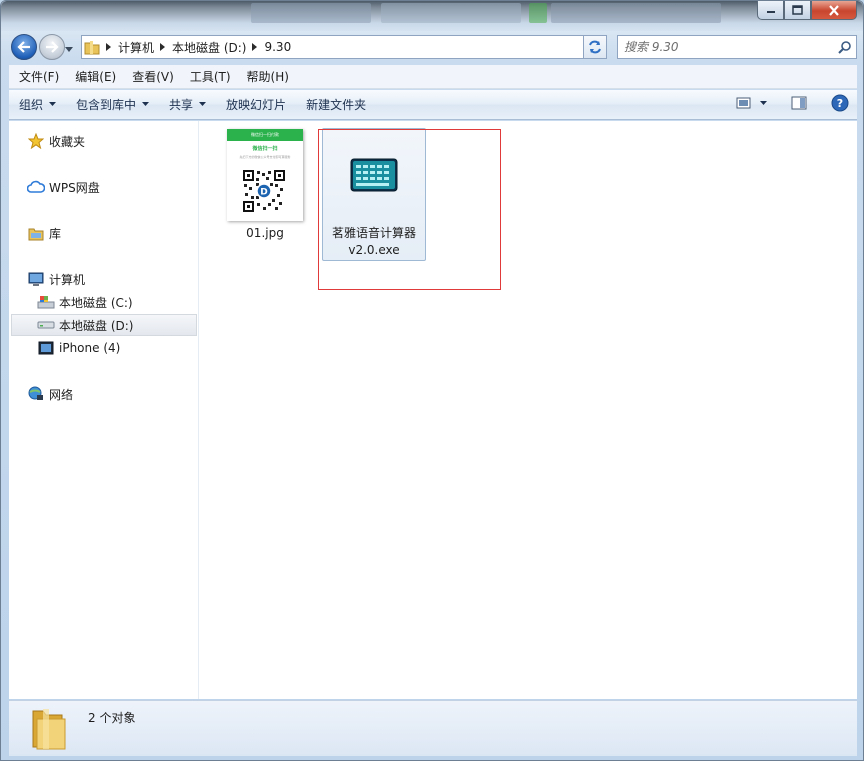  What do you see at coordinates (265, 135) in the screenshot?
I see `thumbnail-header: 微信扫一扫付款` at bounding box center [265, 135].